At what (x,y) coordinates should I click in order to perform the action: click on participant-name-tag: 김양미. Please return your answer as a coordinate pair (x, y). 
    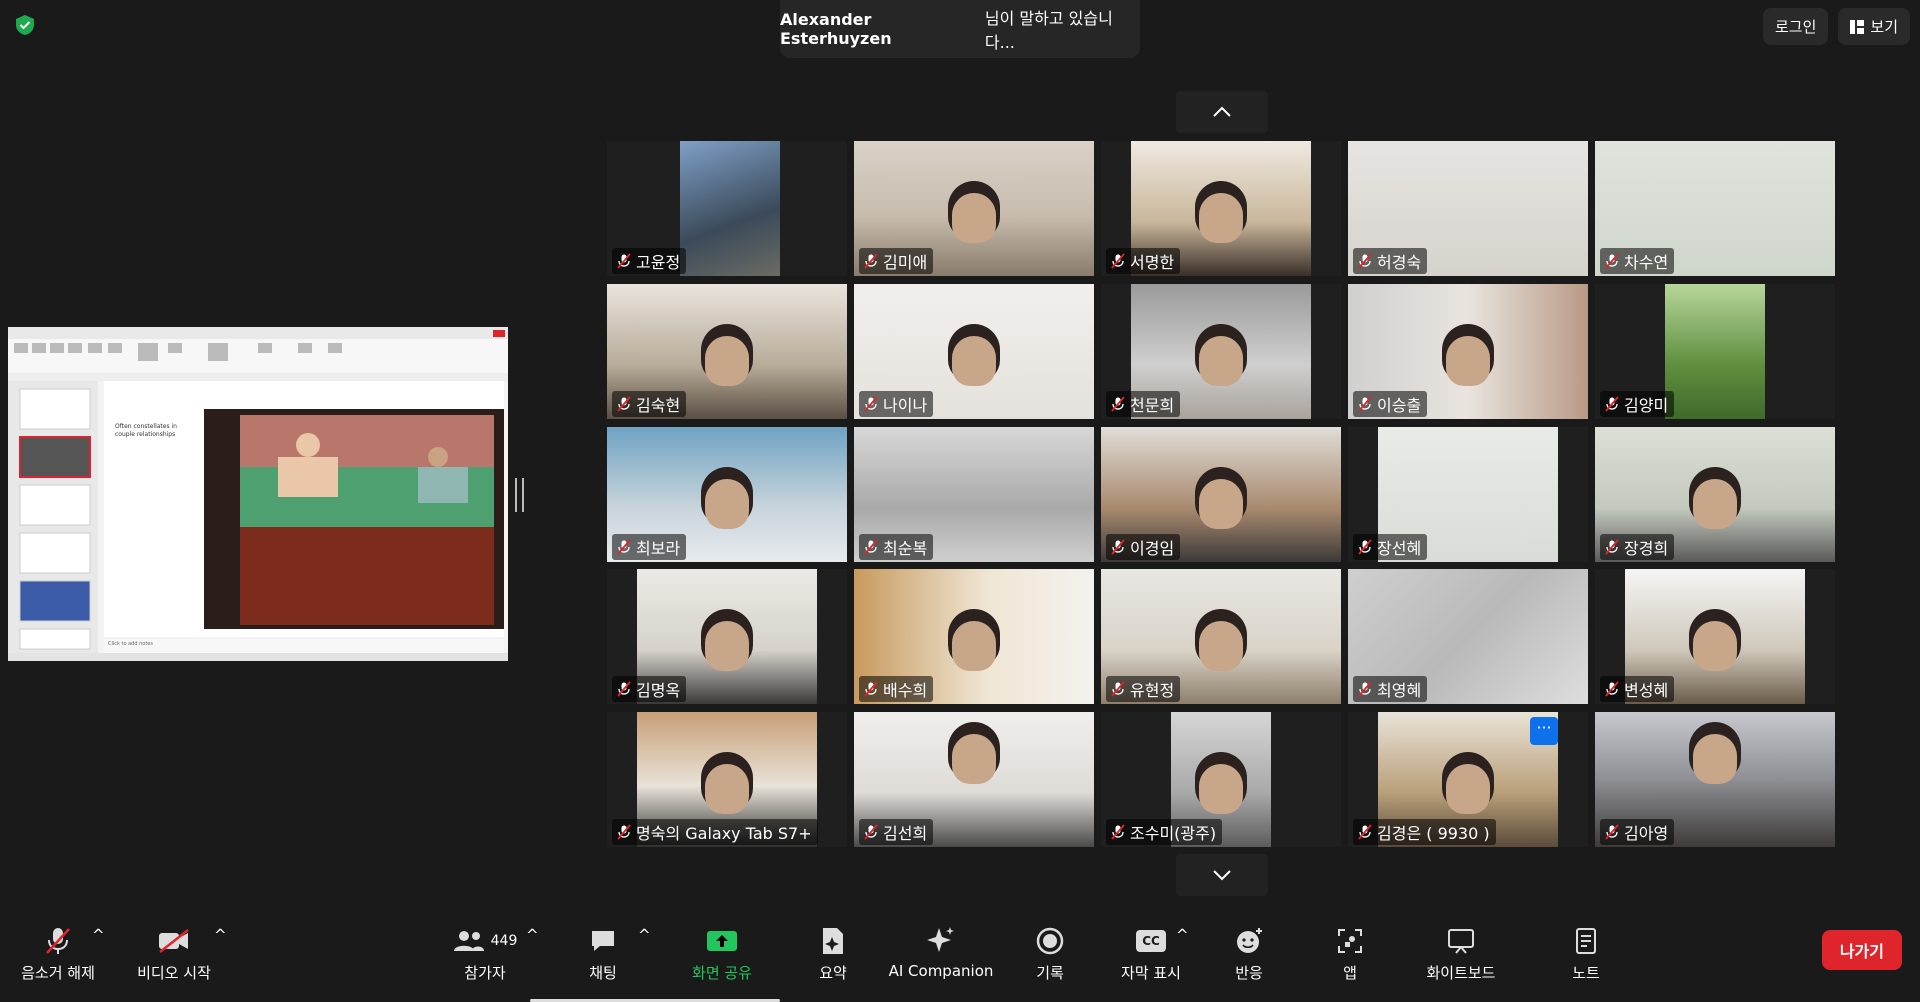
    Looking at the image, I should click on (1637, 404).